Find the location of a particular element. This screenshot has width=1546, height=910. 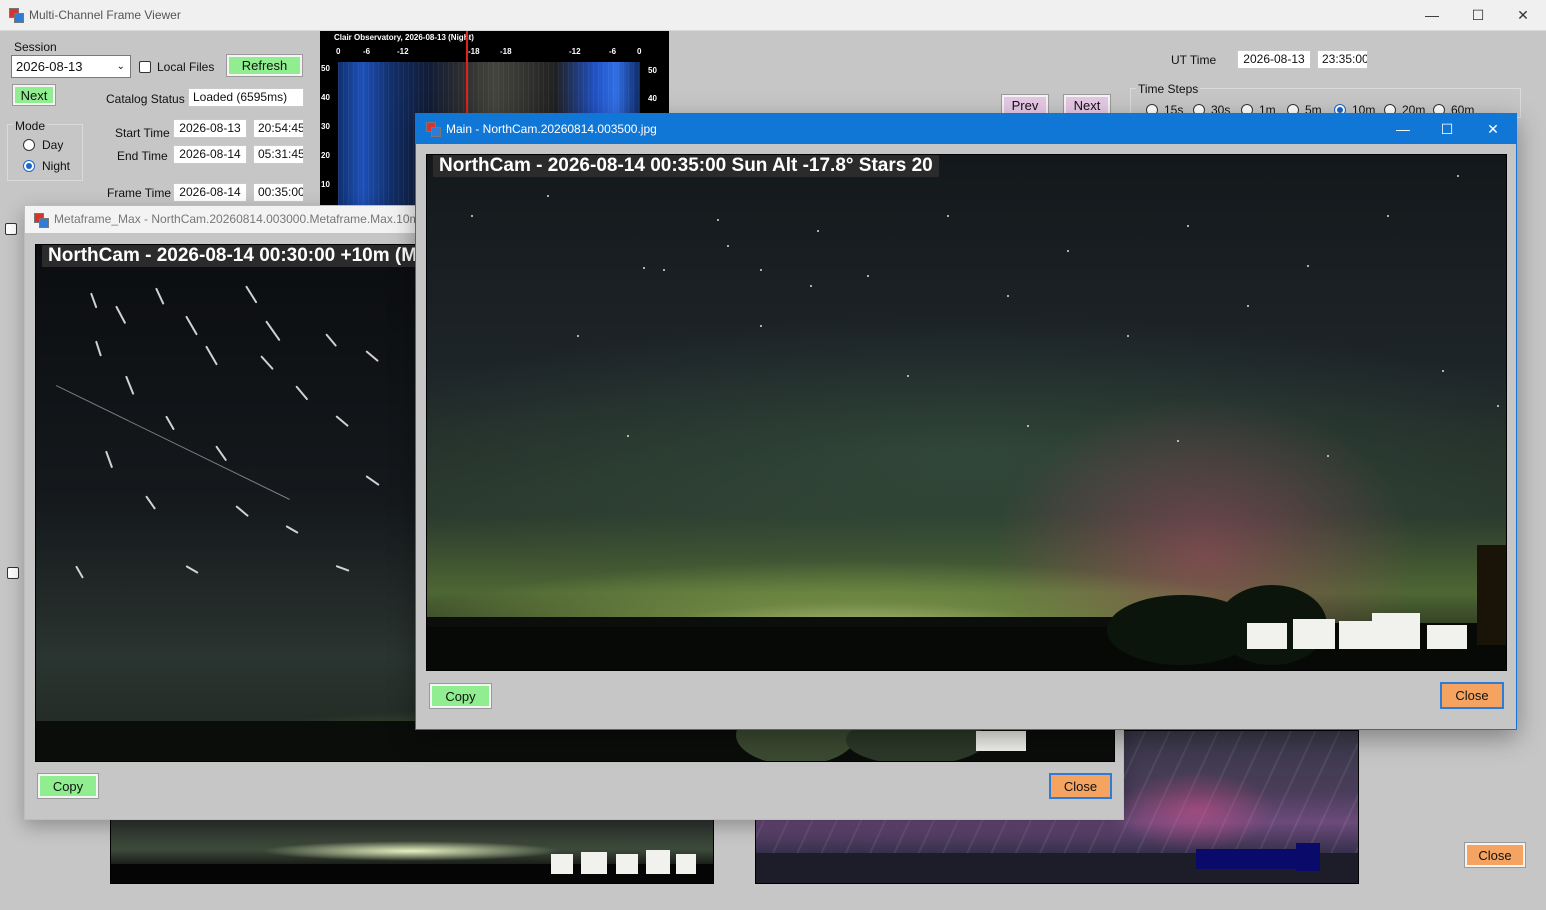

metaframe-copy-button: Copy is located at coordinates (68, 786).